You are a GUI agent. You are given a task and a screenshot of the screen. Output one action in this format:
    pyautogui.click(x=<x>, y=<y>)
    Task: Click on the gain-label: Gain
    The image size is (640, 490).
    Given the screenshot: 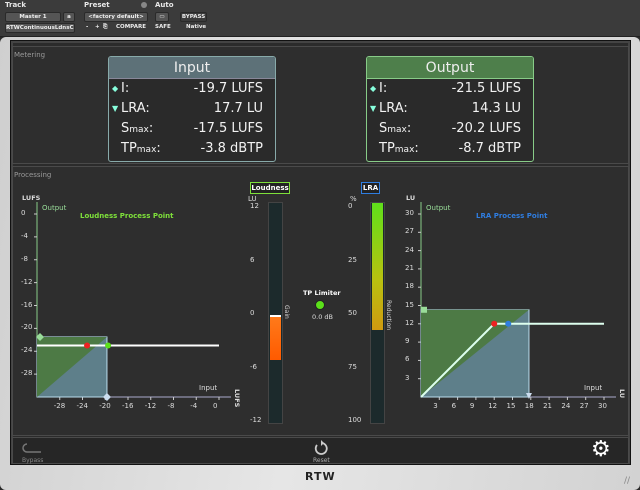 What is the action you would take?
    pyautogui.click(x=286, y=312)
    